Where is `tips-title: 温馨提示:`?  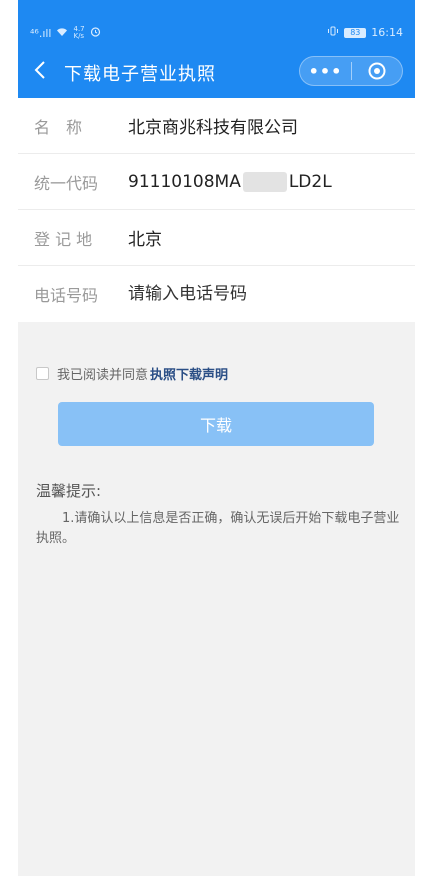 tips-title: 温馨提示: is located at coordinates (69, 491).